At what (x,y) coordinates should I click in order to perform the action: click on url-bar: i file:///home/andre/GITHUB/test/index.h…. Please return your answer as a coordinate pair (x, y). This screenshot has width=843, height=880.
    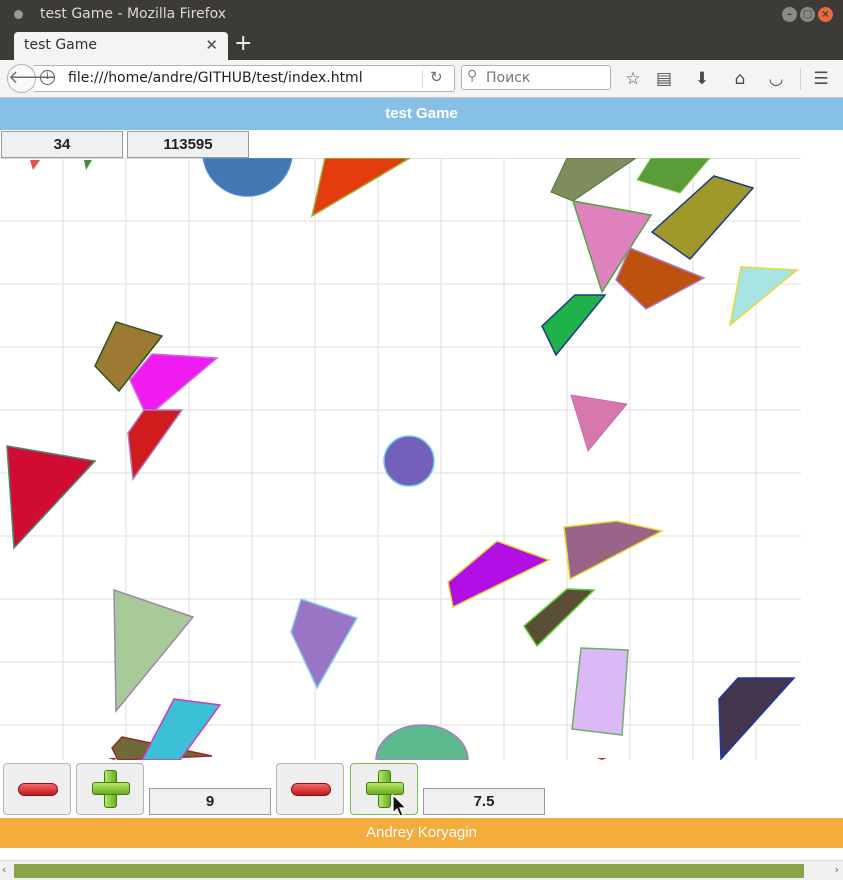
    Looking at the image, I should click on (244, 78).